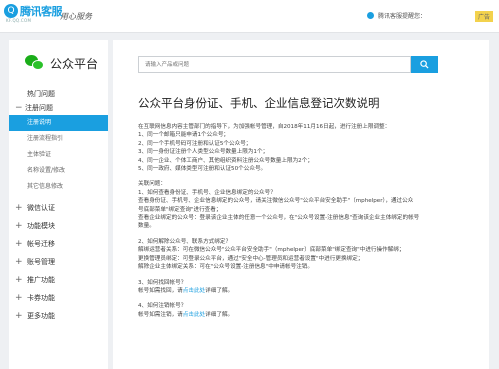 The width and height of the screenshot is (499, 369). Describe the element at coordinates (74, 63) in the screenshot. I see `sidebar-title: 公众平台` at that location.